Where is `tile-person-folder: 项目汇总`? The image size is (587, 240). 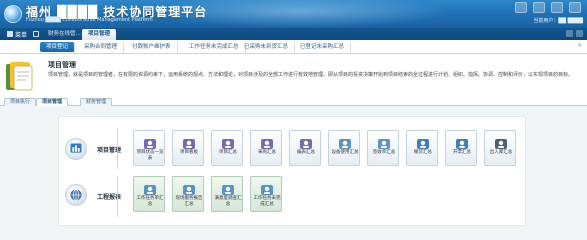
tile-person-folder: 项目汇总 is located at coordinates (227, 148).